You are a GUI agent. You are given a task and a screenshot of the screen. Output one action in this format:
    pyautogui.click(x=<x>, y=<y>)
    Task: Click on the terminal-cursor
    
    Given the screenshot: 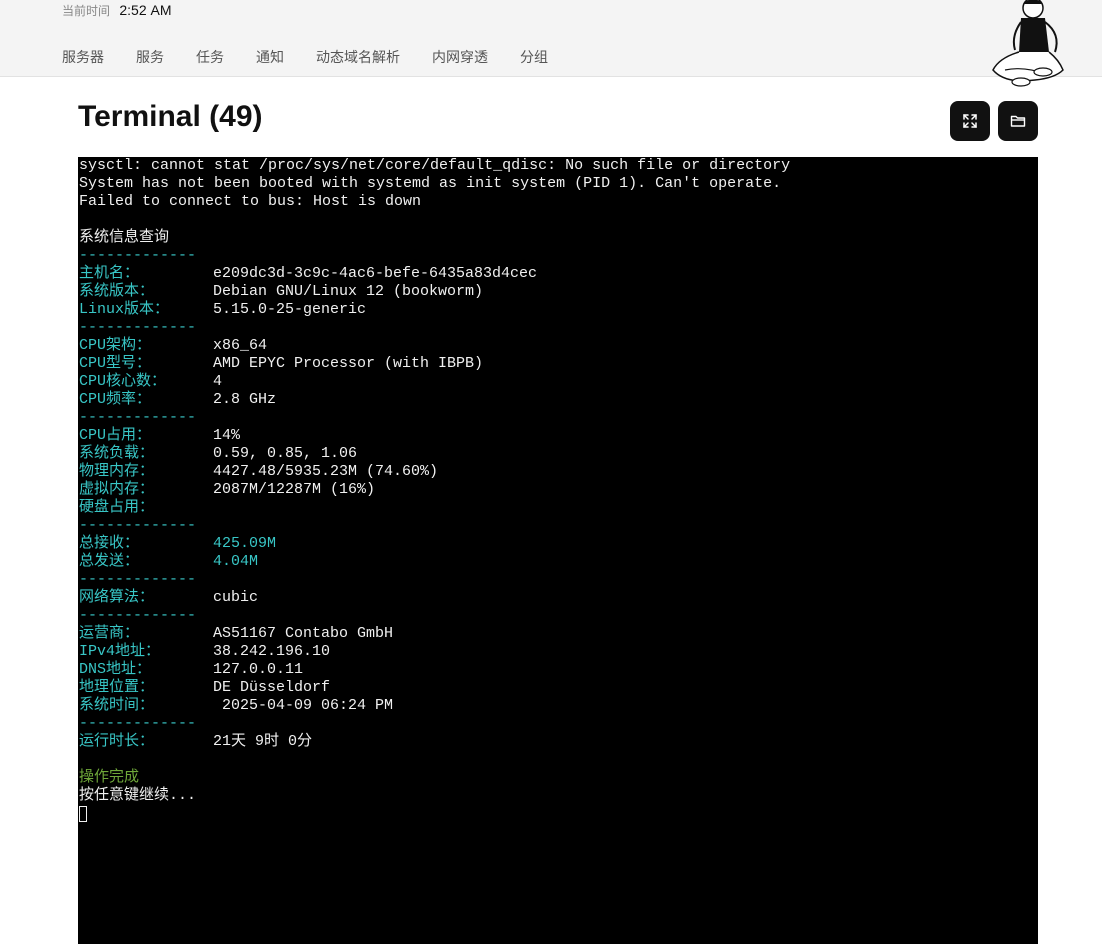 What is the action you would take?
    pyautogui.click(x=83, y=814)
    